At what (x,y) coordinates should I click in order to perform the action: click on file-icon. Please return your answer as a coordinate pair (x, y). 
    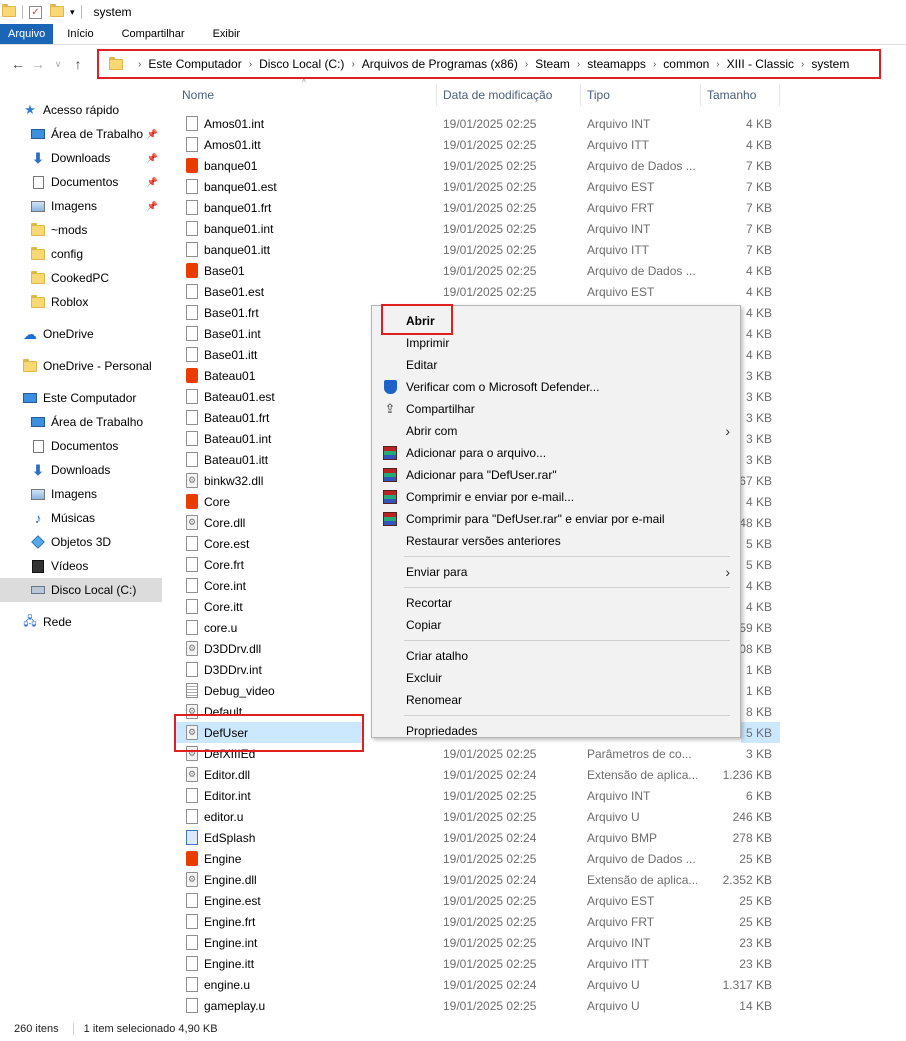
    Looking at the image, I should click on (192, 1005).